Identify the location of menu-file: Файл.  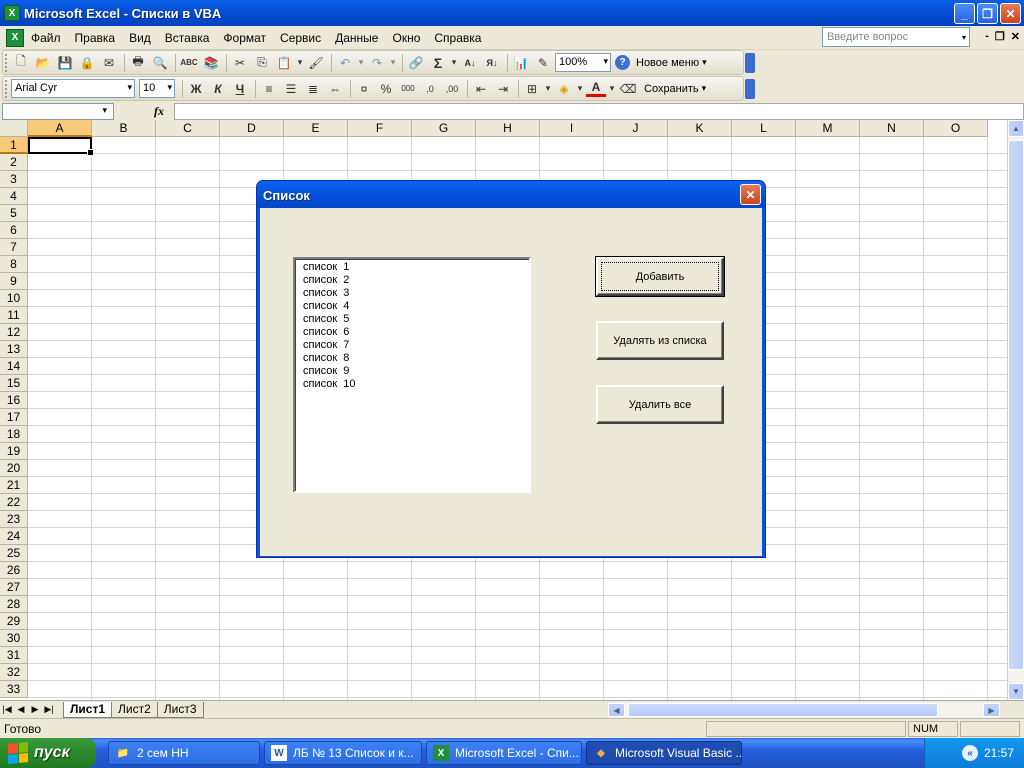
(46, 38).